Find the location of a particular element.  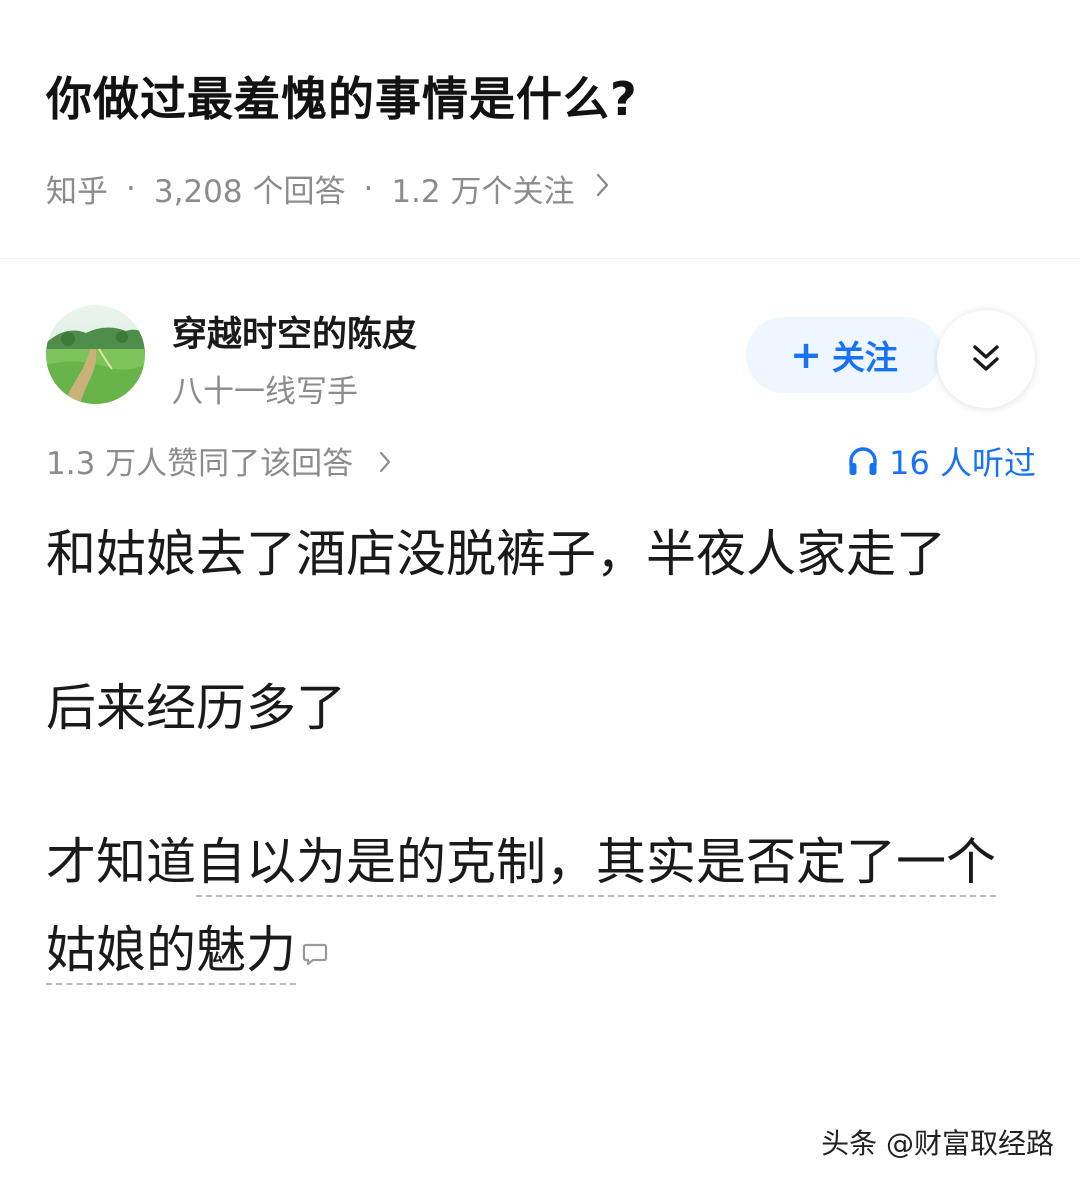

double-chevron-down-icon is located at coordinates (986, 358).